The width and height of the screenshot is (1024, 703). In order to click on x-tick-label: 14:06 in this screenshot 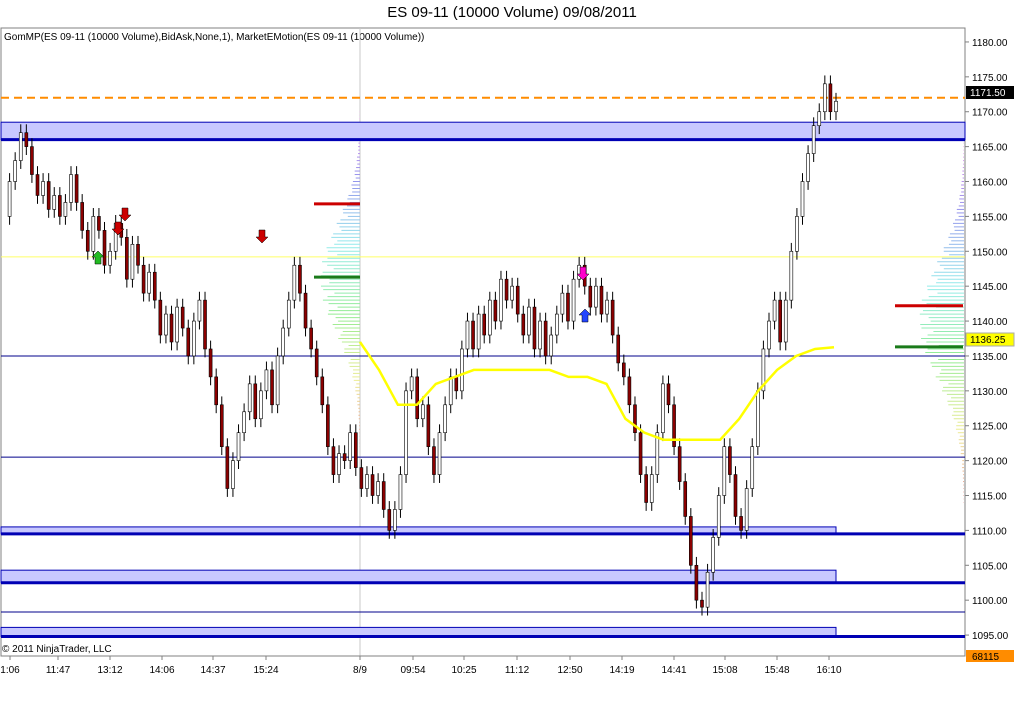, I will do `click(161, 670)`.